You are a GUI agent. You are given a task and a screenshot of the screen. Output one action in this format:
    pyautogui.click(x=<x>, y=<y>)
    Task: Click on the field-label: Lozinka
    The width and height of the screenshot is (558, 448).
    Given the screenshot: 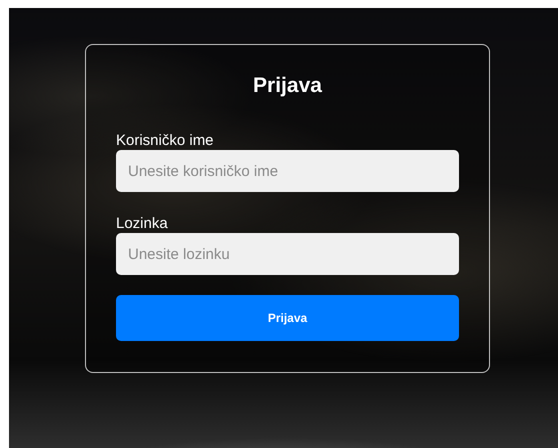 What is the action you would take?
    pyautogui.click(x=142, y=224)
    